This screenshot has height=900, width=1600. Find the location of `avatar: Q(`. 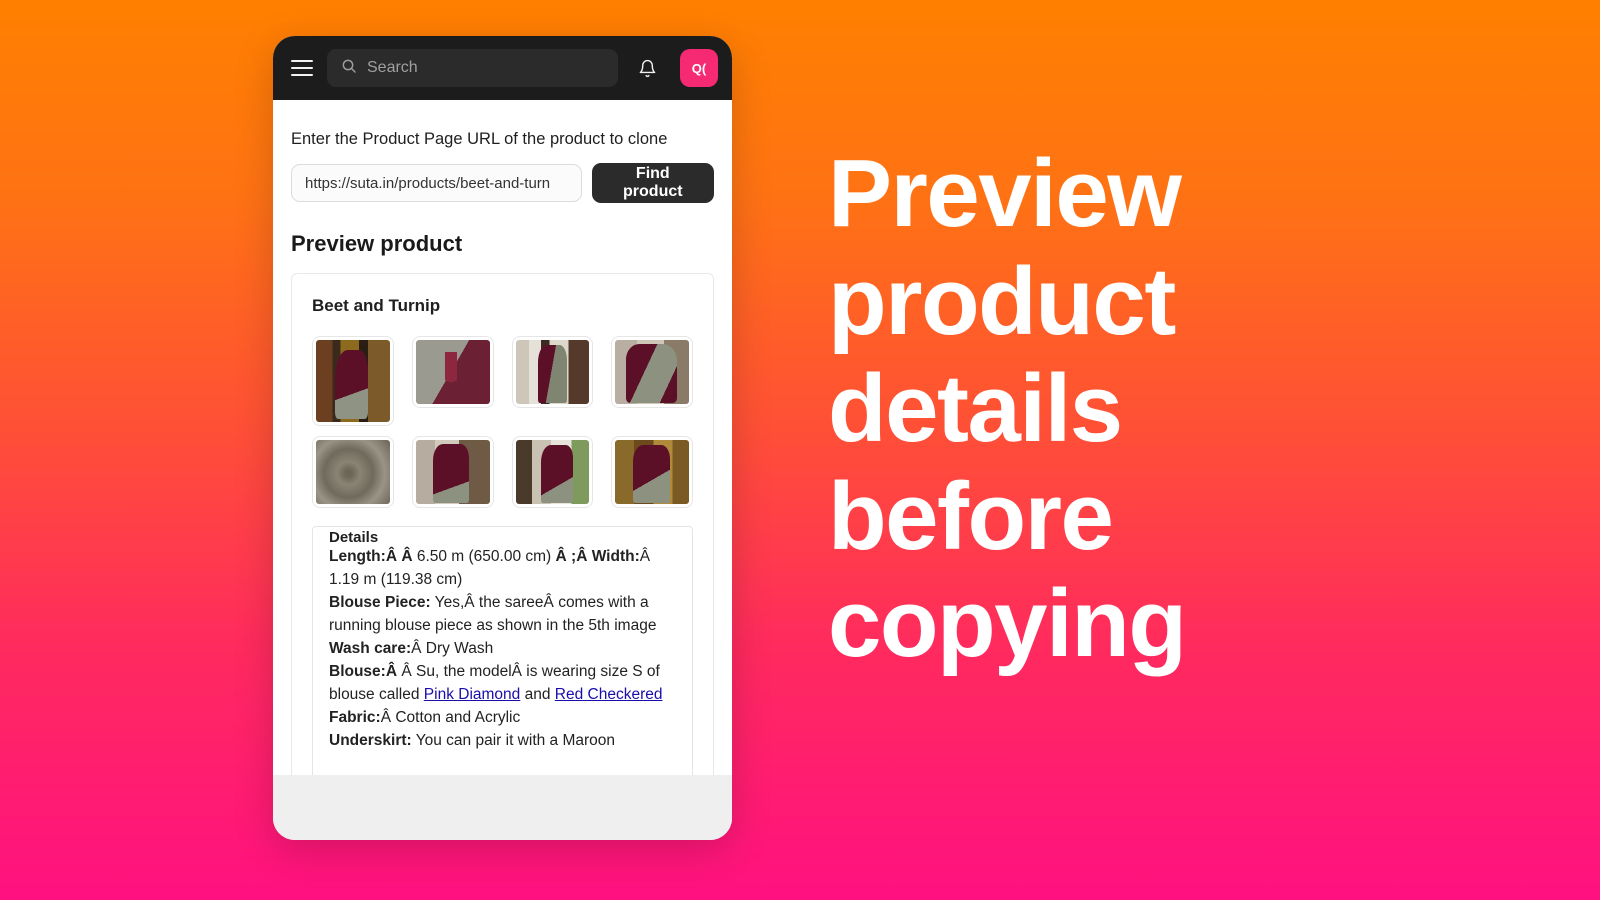

avatar: Q( is located at coordinates (699, 68).